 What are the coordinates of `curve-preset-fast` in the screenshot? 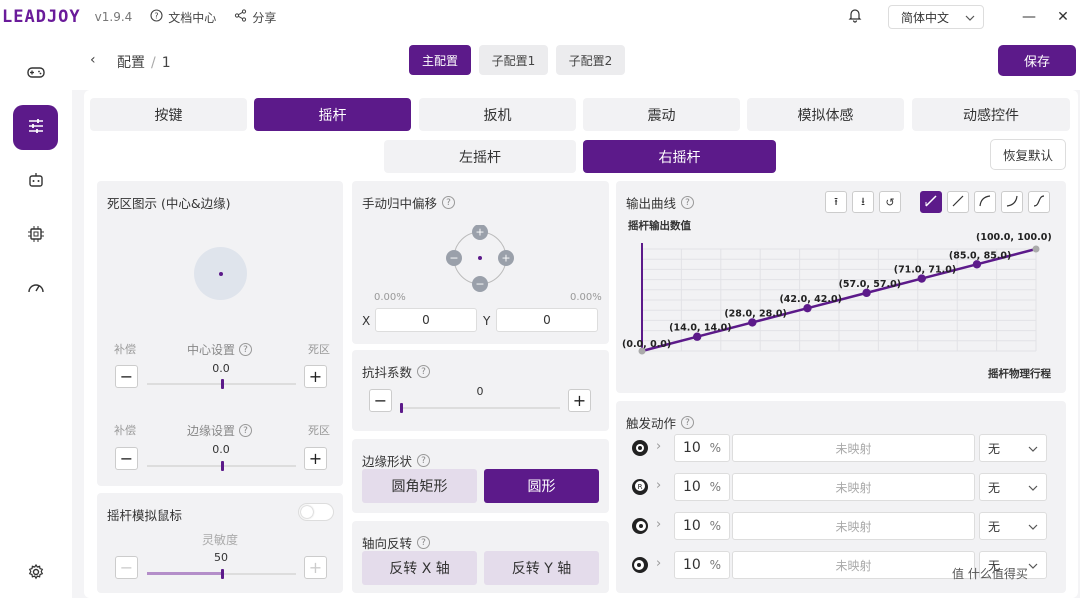 It's located at (985, 202).